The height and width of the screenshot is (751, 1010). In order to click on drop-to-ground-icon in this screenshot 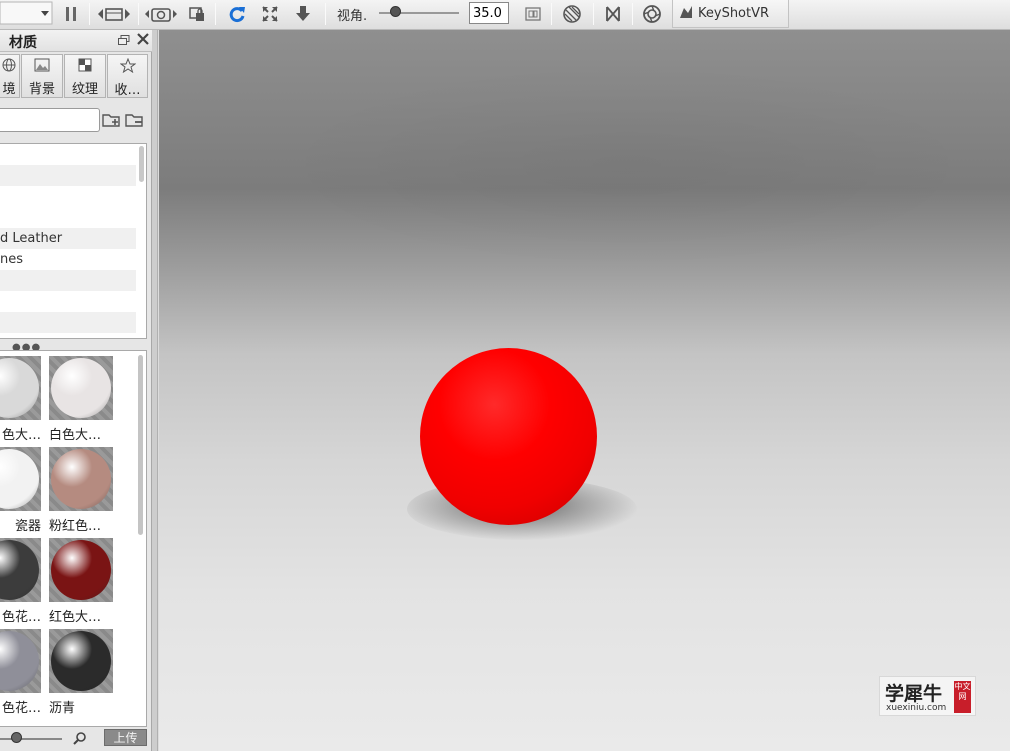, I will do `click(303, 14)`.